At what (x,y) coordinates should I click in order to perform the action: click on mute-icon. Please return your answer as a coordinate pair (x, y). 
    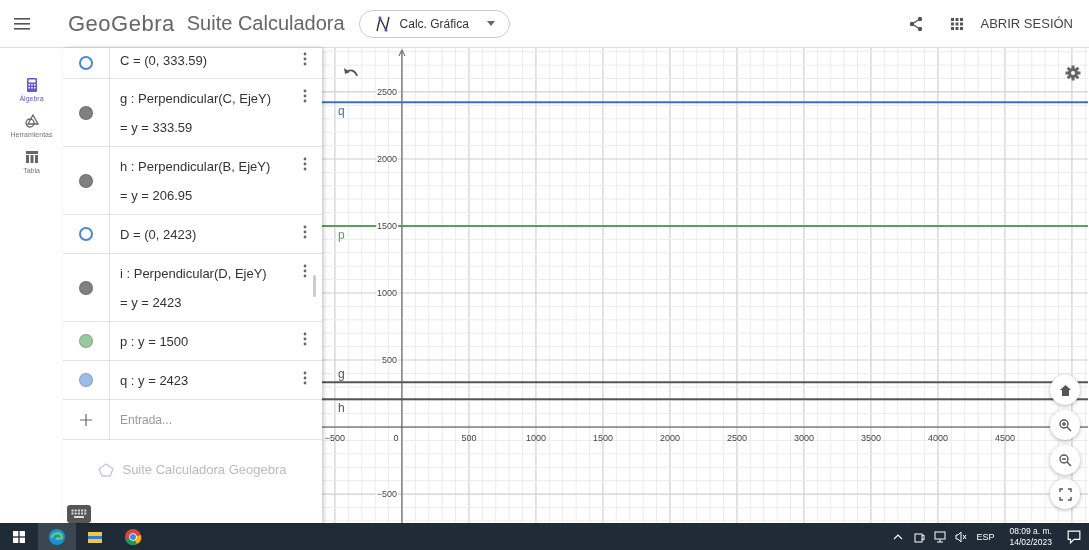
    Looking at the image, I should click on (961, 536).